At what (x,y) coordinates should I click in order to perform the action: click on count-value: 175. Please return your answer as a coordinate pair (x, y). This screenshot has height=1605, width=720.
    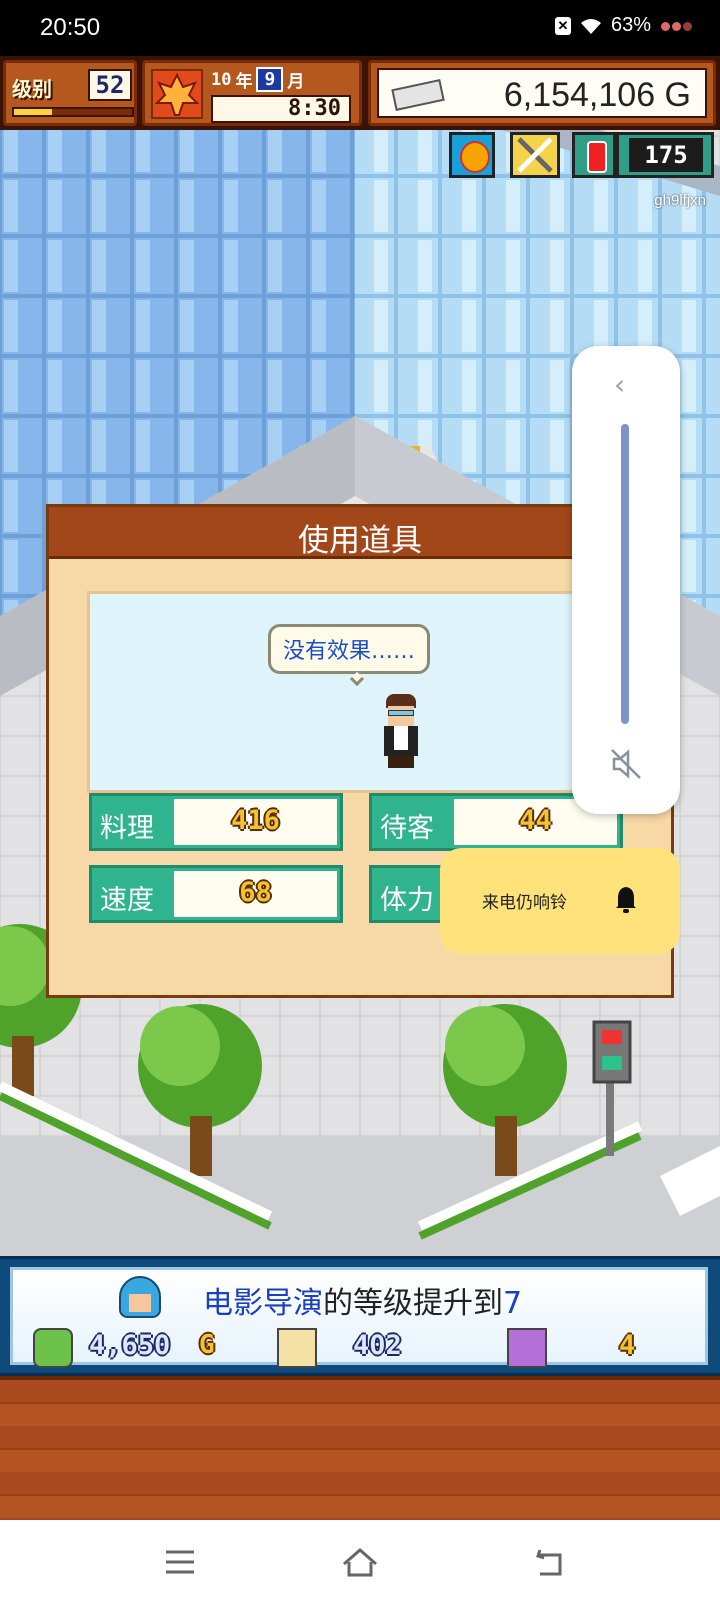
    Looking at the image, I should click on (666, 155).